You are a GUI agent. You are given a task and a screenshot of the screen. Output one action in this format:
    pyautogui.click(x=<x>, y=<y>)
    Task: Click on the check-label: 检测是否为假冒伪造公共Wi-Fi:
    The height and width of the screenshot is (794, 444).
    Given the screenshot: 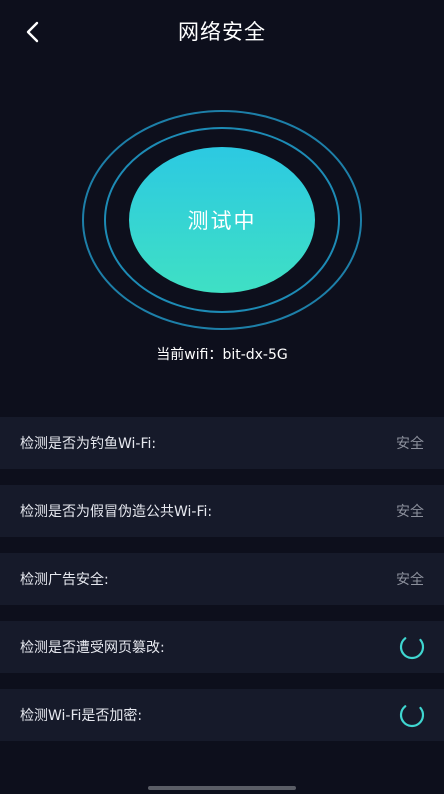 What is the action you would take?
    pyautogui.click(x=116, y=512)
    